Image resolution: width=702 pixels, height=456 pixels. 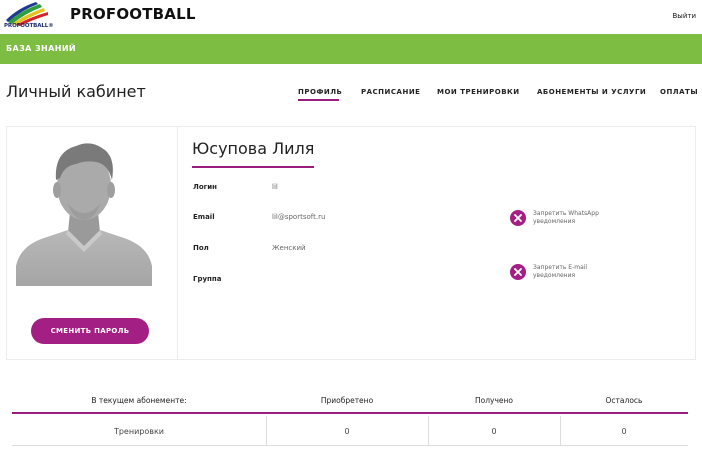 What do you see at coordinates (275, 187) in the screenshot?
I see `login-value: lil` at bounding box center [275, 187].